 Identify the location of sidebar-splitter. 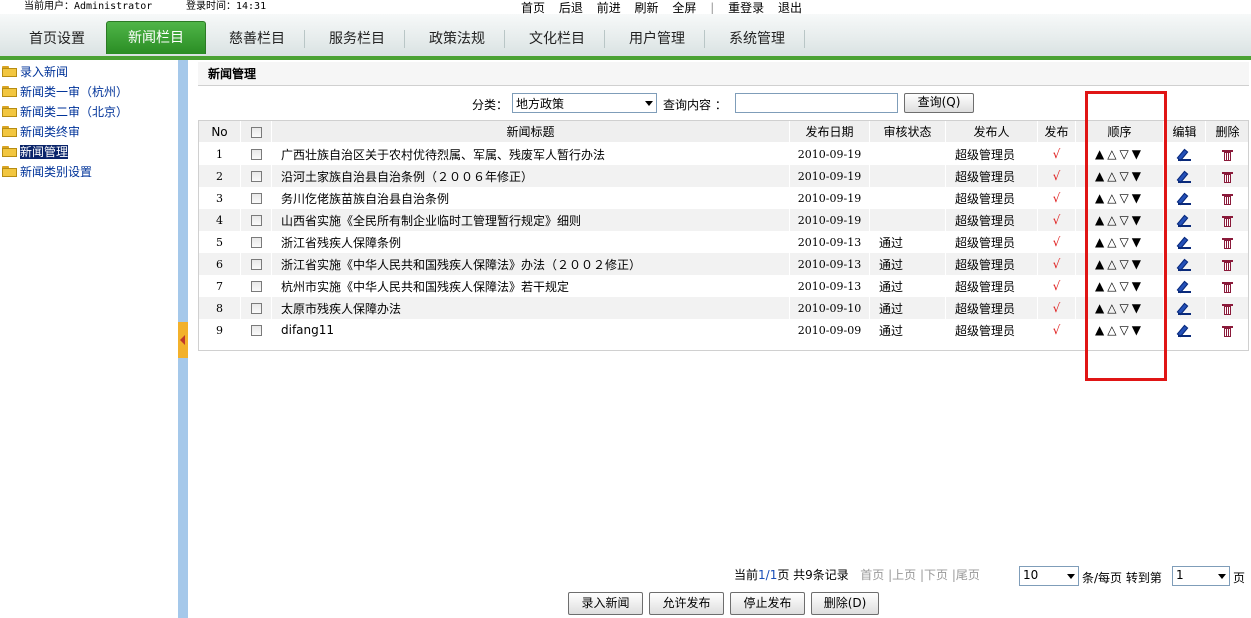
(183, 339).